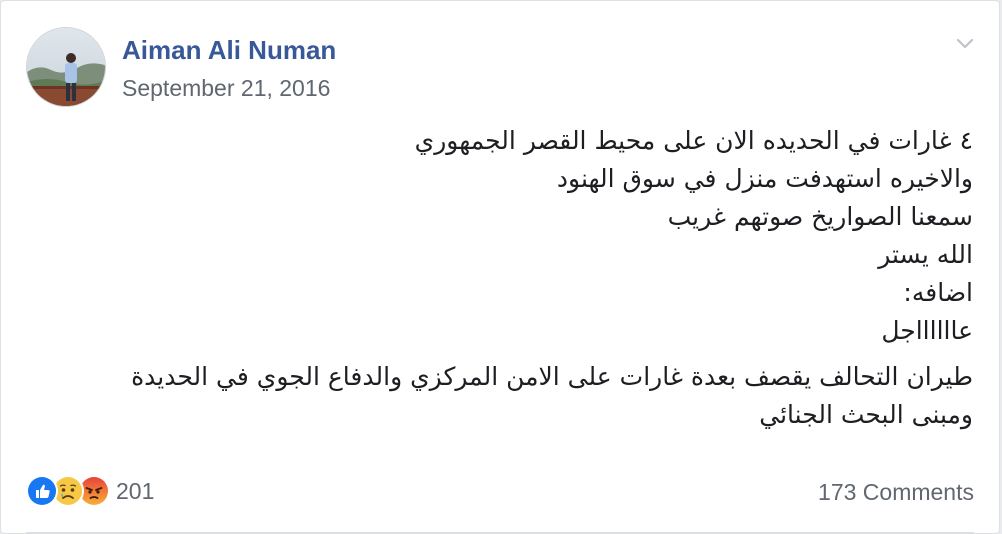  What do you see at coordinates (90, 491) in the screenshot?
I see `reactions-summary: 201` at bounding box center [90, 491].